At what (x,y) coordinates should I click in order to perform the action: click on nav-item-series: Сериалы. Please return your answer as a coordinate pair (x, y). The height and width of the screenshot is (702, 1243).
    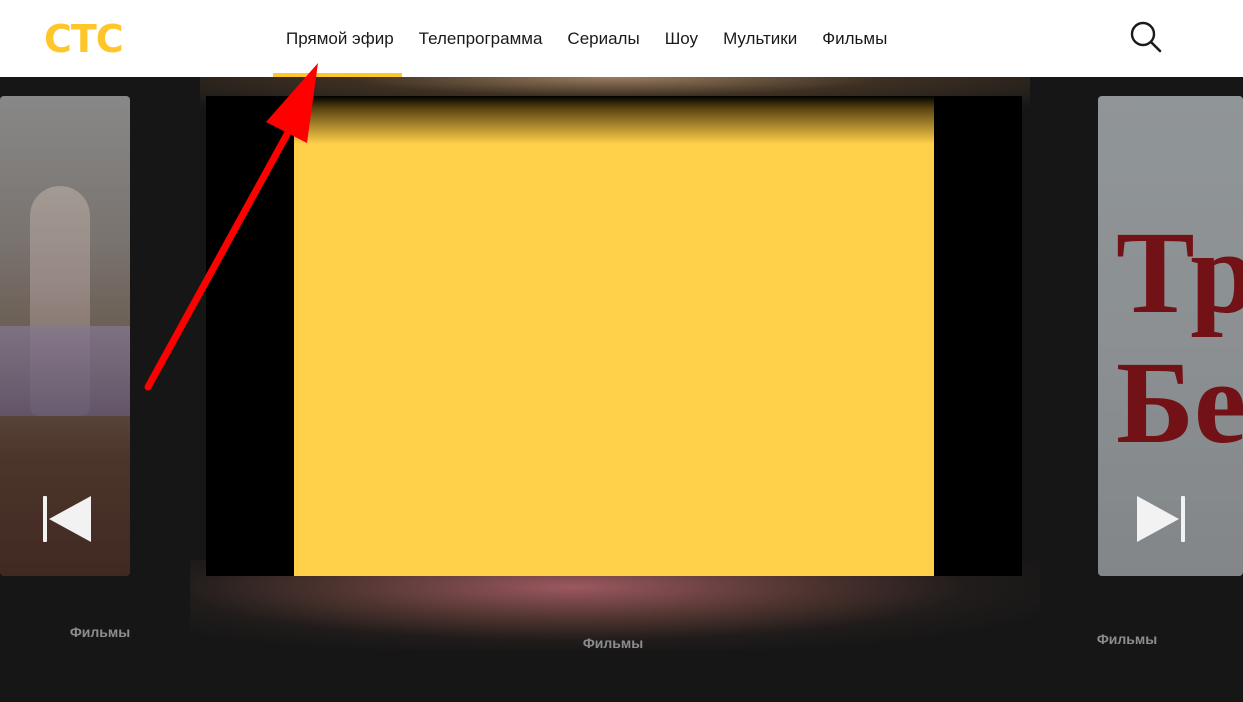
    Looking at the image, I should click on (603, 38).